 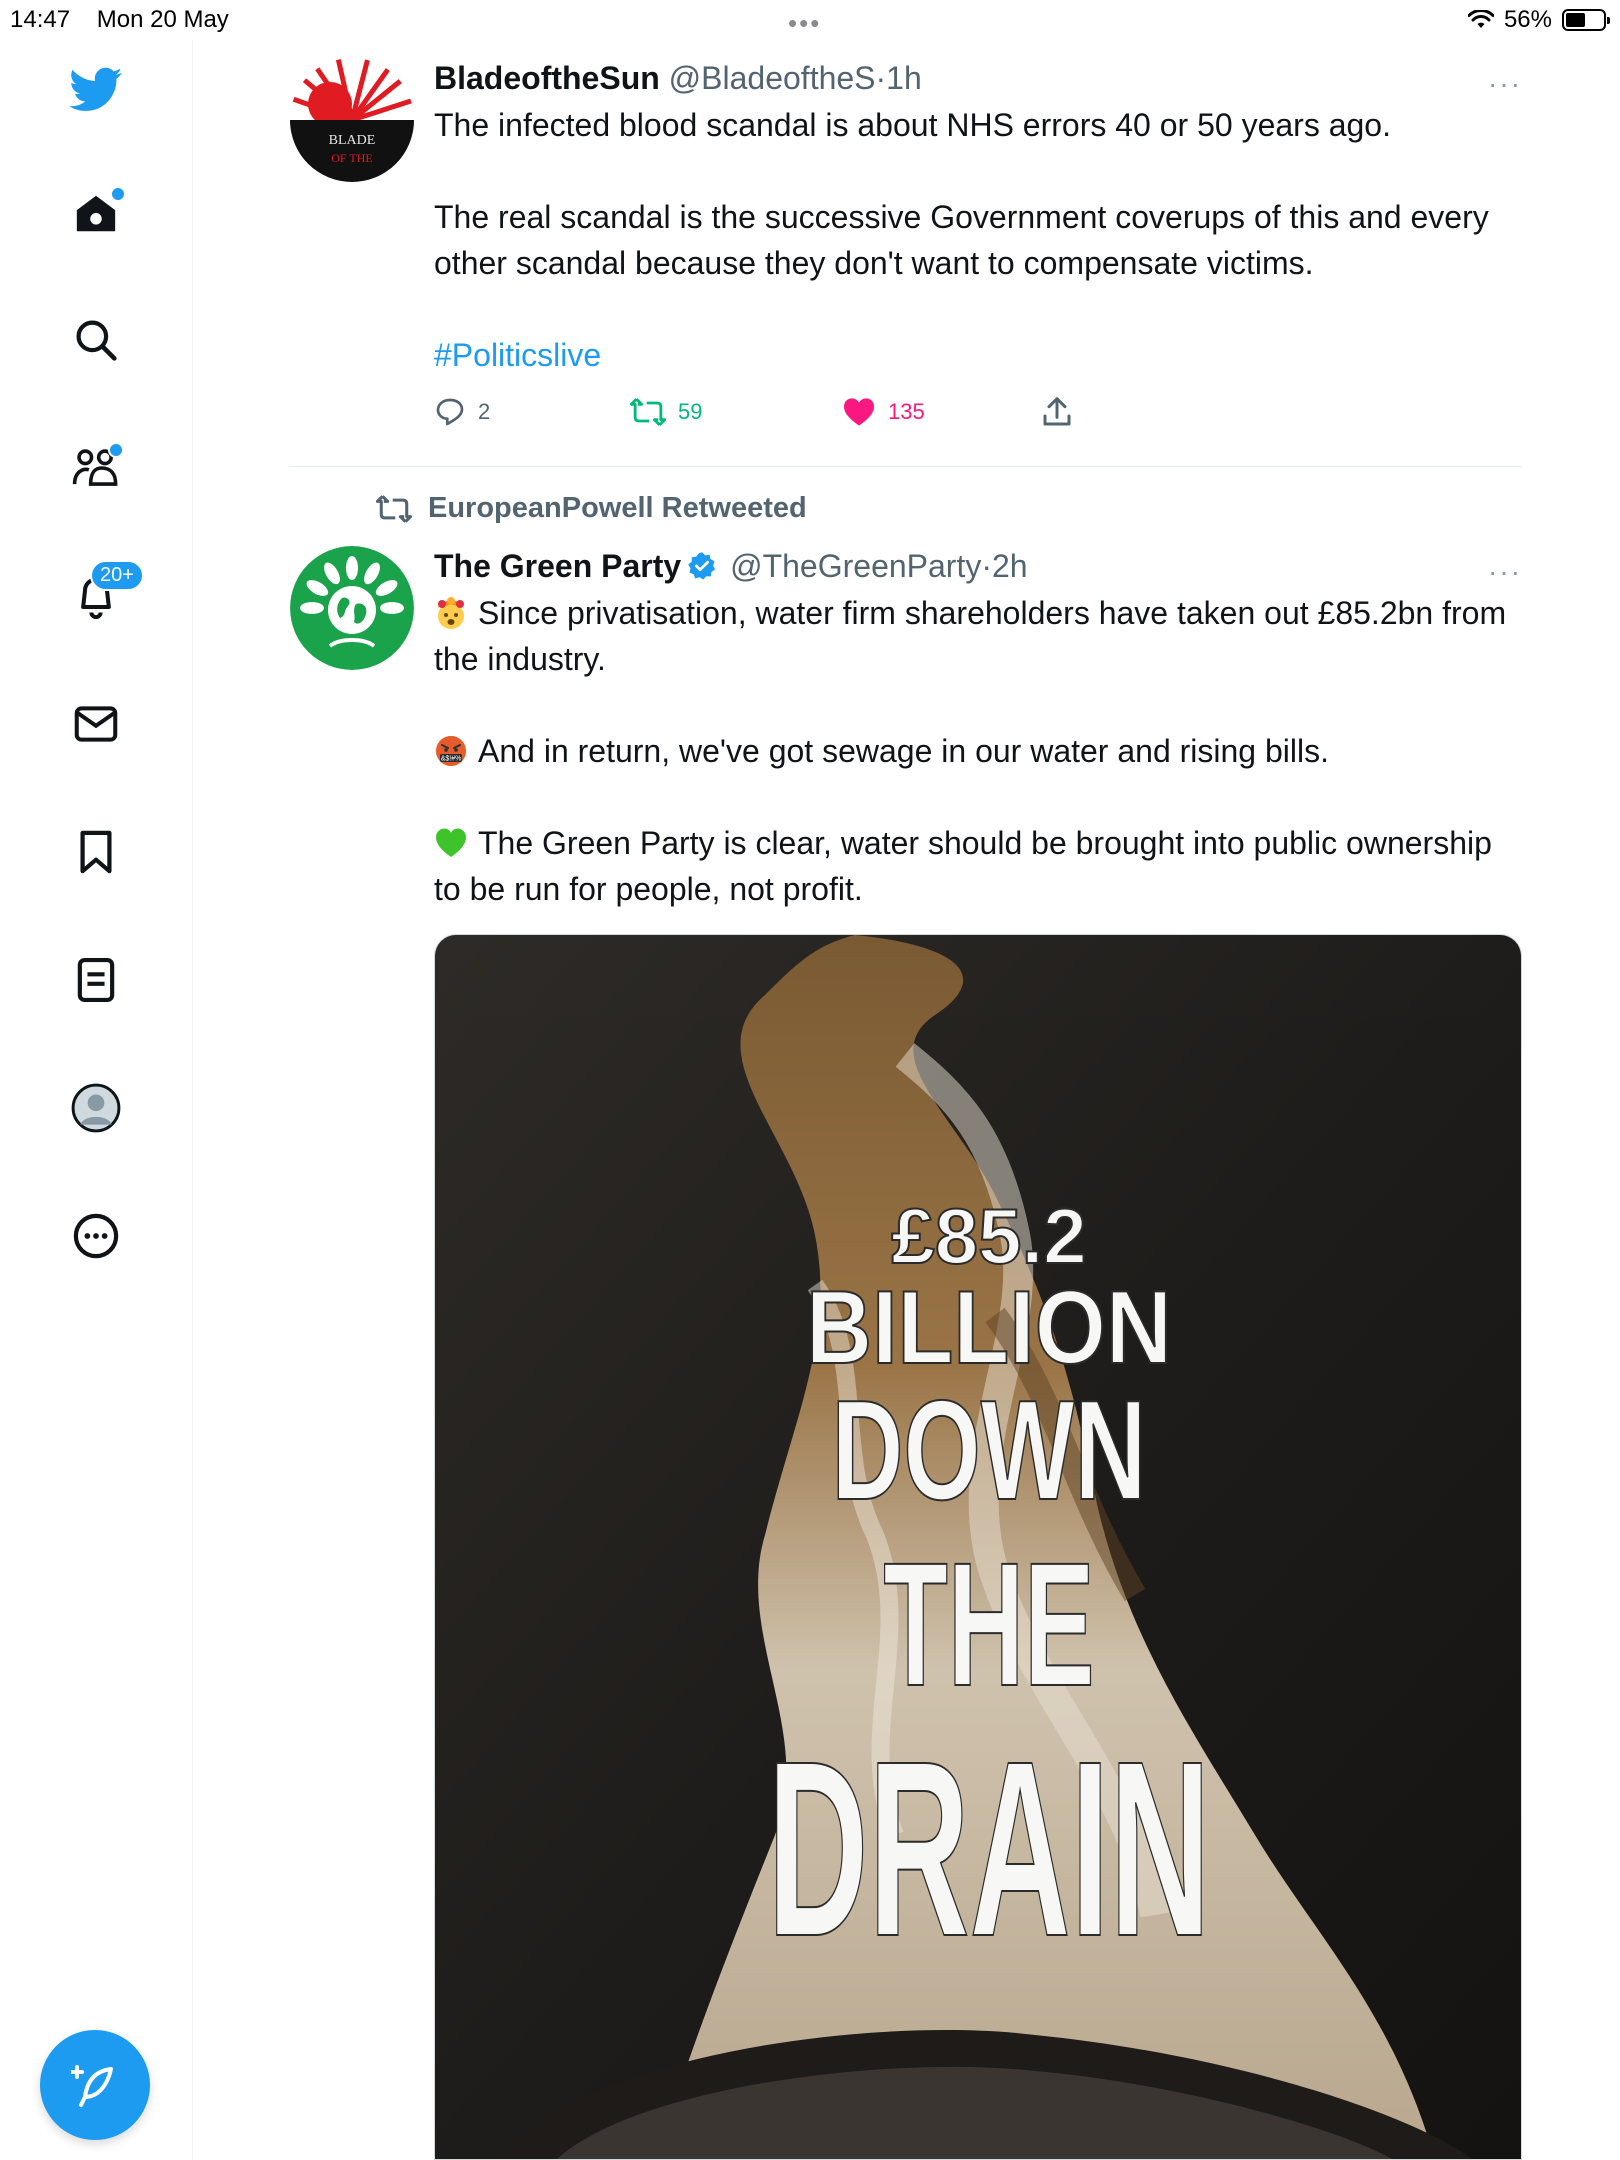 What do you see at coordinates (617, 508) in the screenshot?
I see `retweeted-by-text: EuropeanPowell Retweeted` at bounding box center [617, 508].